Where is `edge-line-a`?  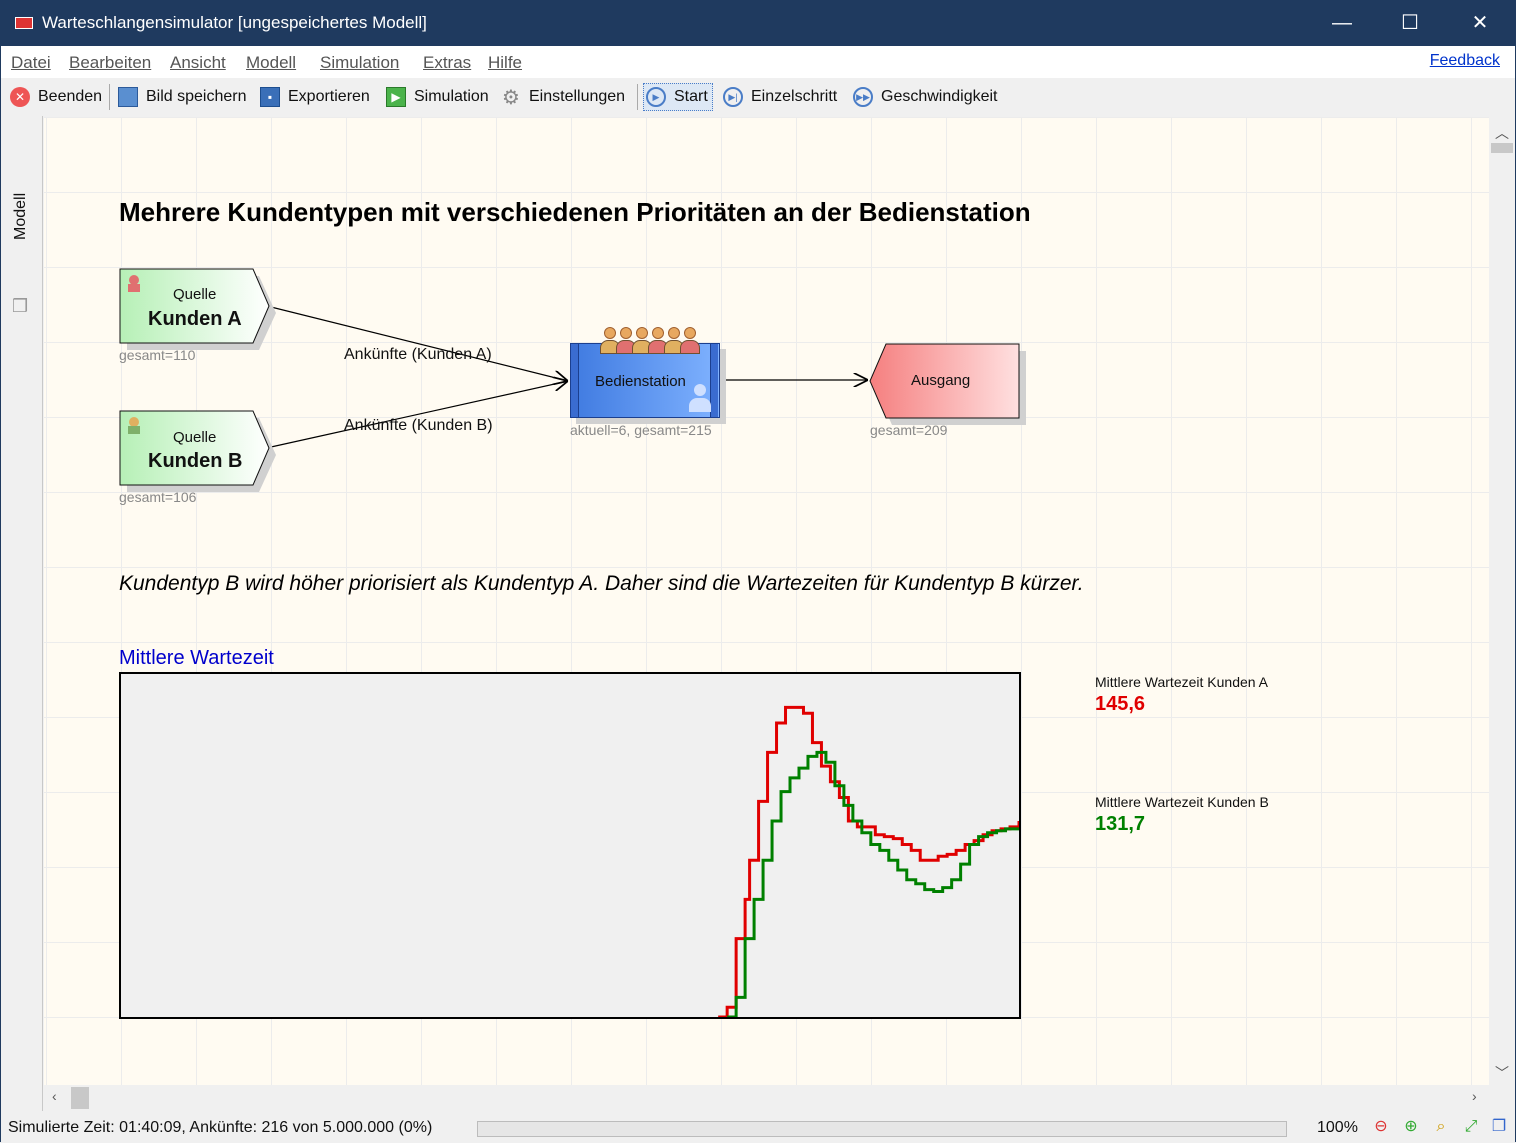 edge-line-a is located at coordinates (419, 343).